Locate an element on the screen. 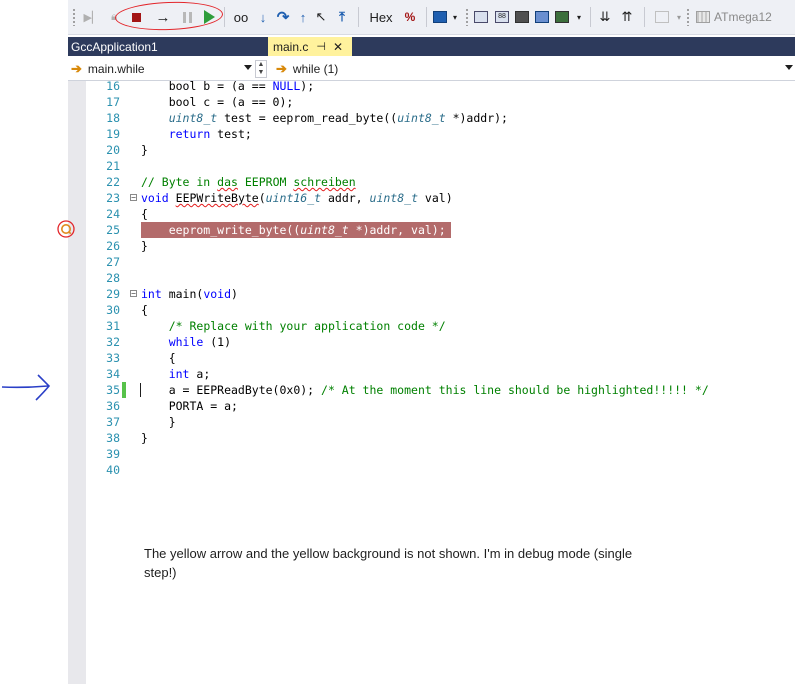 This screenshot has width=795, height=684. tab-main-c: main.c ⊣ ✕ is located at coordinates (310, 46).